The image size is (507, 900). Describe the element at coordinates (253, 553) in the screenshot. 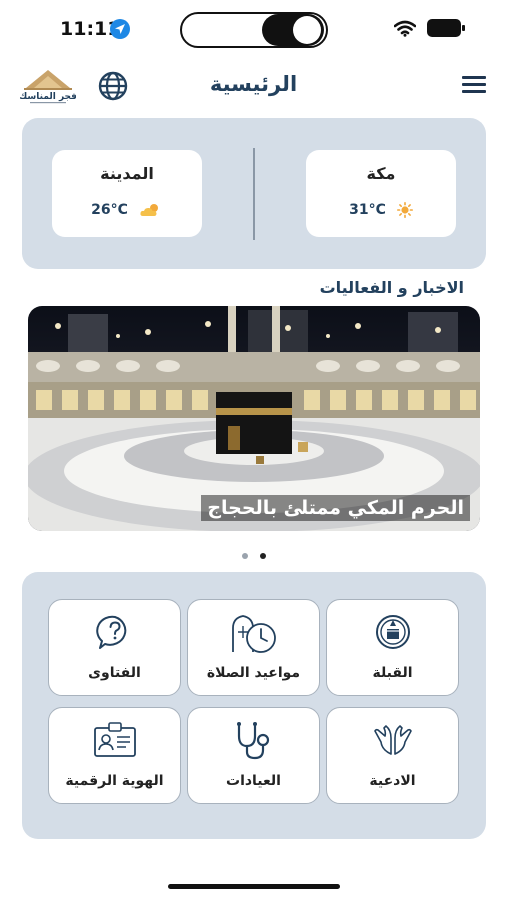

I see `slide-indicator` at that location.